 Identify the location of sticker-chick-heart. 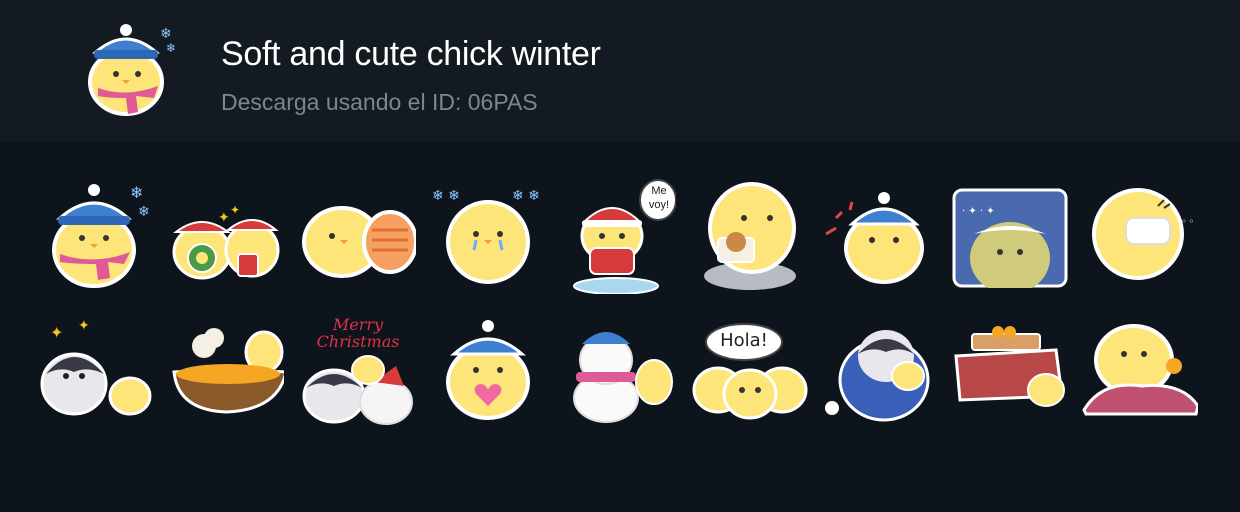
(488, 368).